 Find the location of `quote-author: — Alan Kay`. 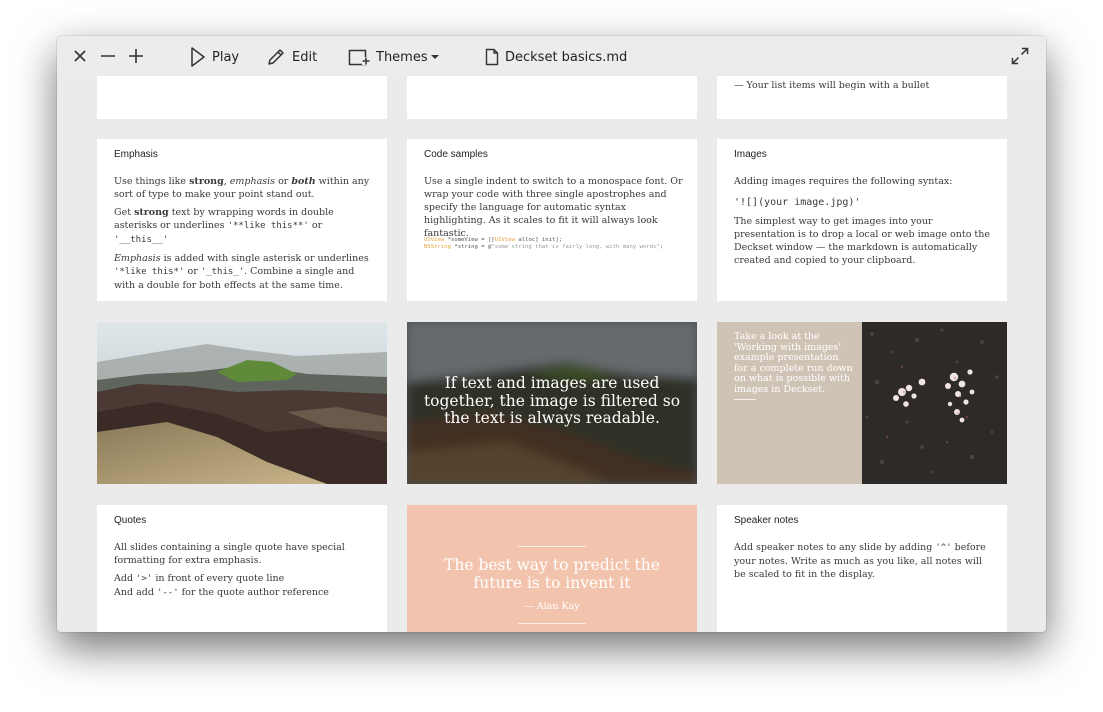

quote-author: — Alan Kay is located at coordinates (552, 606).